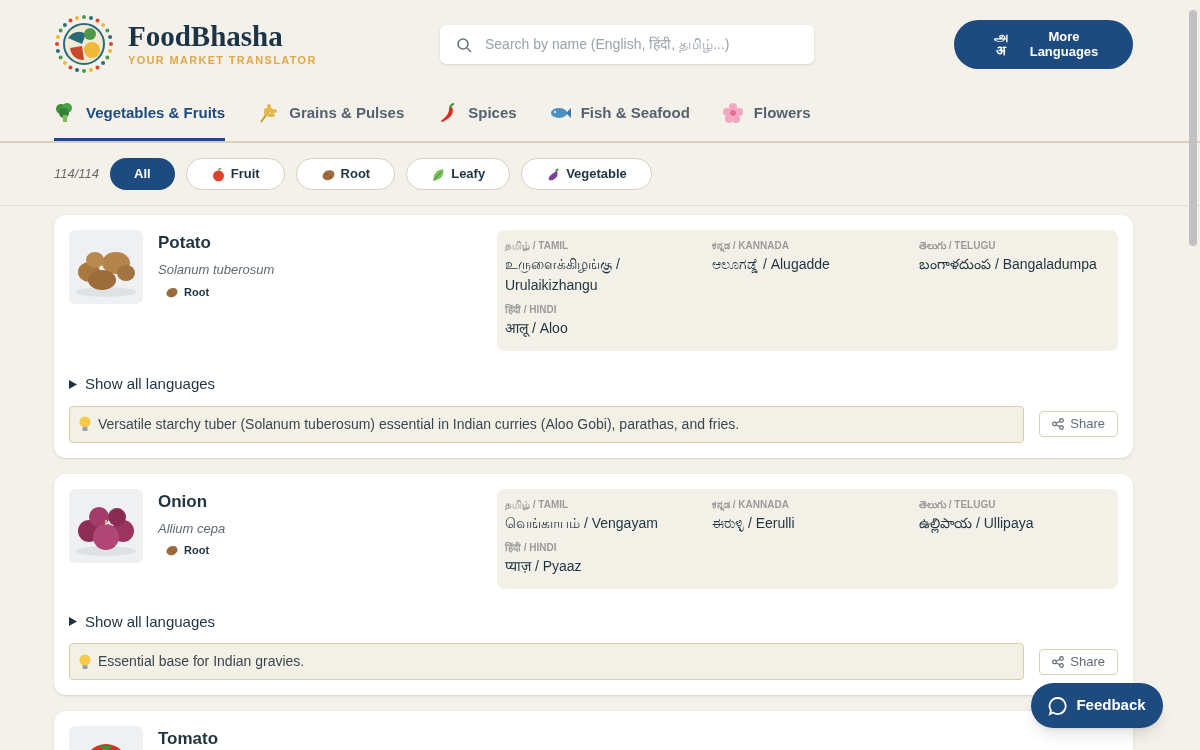 This screenshot has width=1200, height=750. I want to click on logo-icon, so click(84, 44).